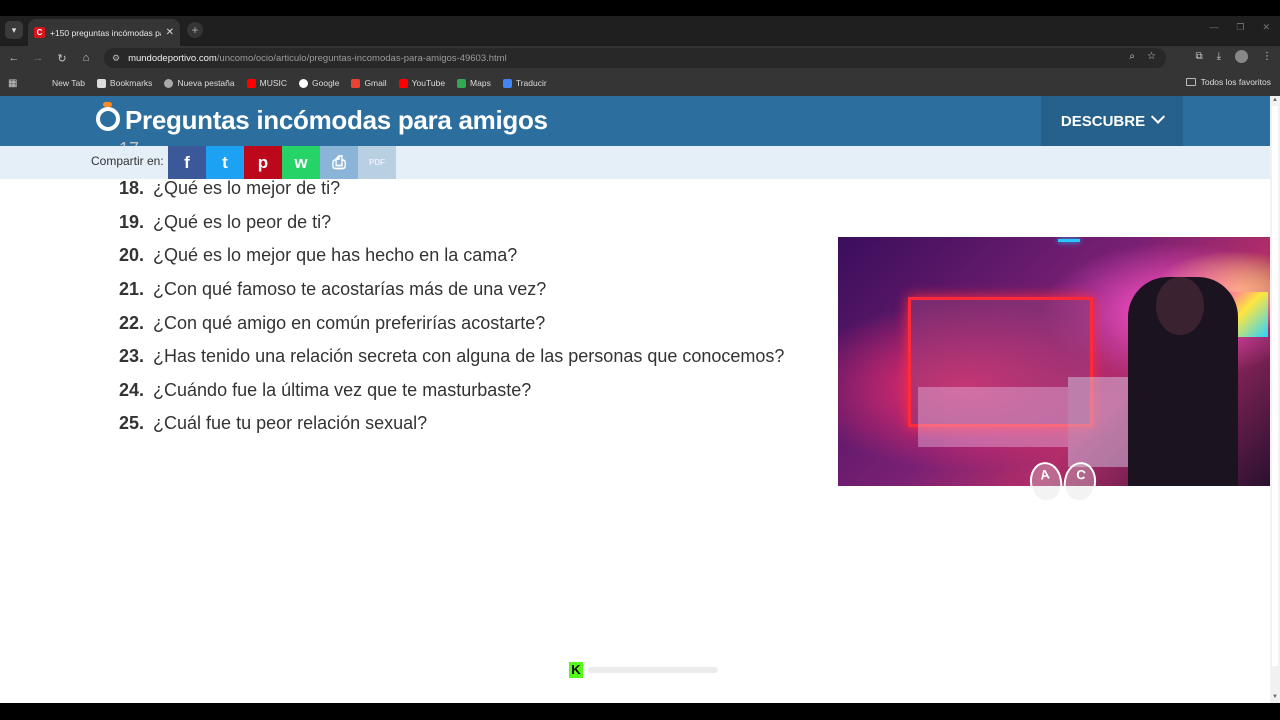 Image resolution: width=1280 pixels, height=720 pixels. Describe the element at coordinates (14, 30) in the screenshot. I see `tab-search-icon: ▾` at that location.